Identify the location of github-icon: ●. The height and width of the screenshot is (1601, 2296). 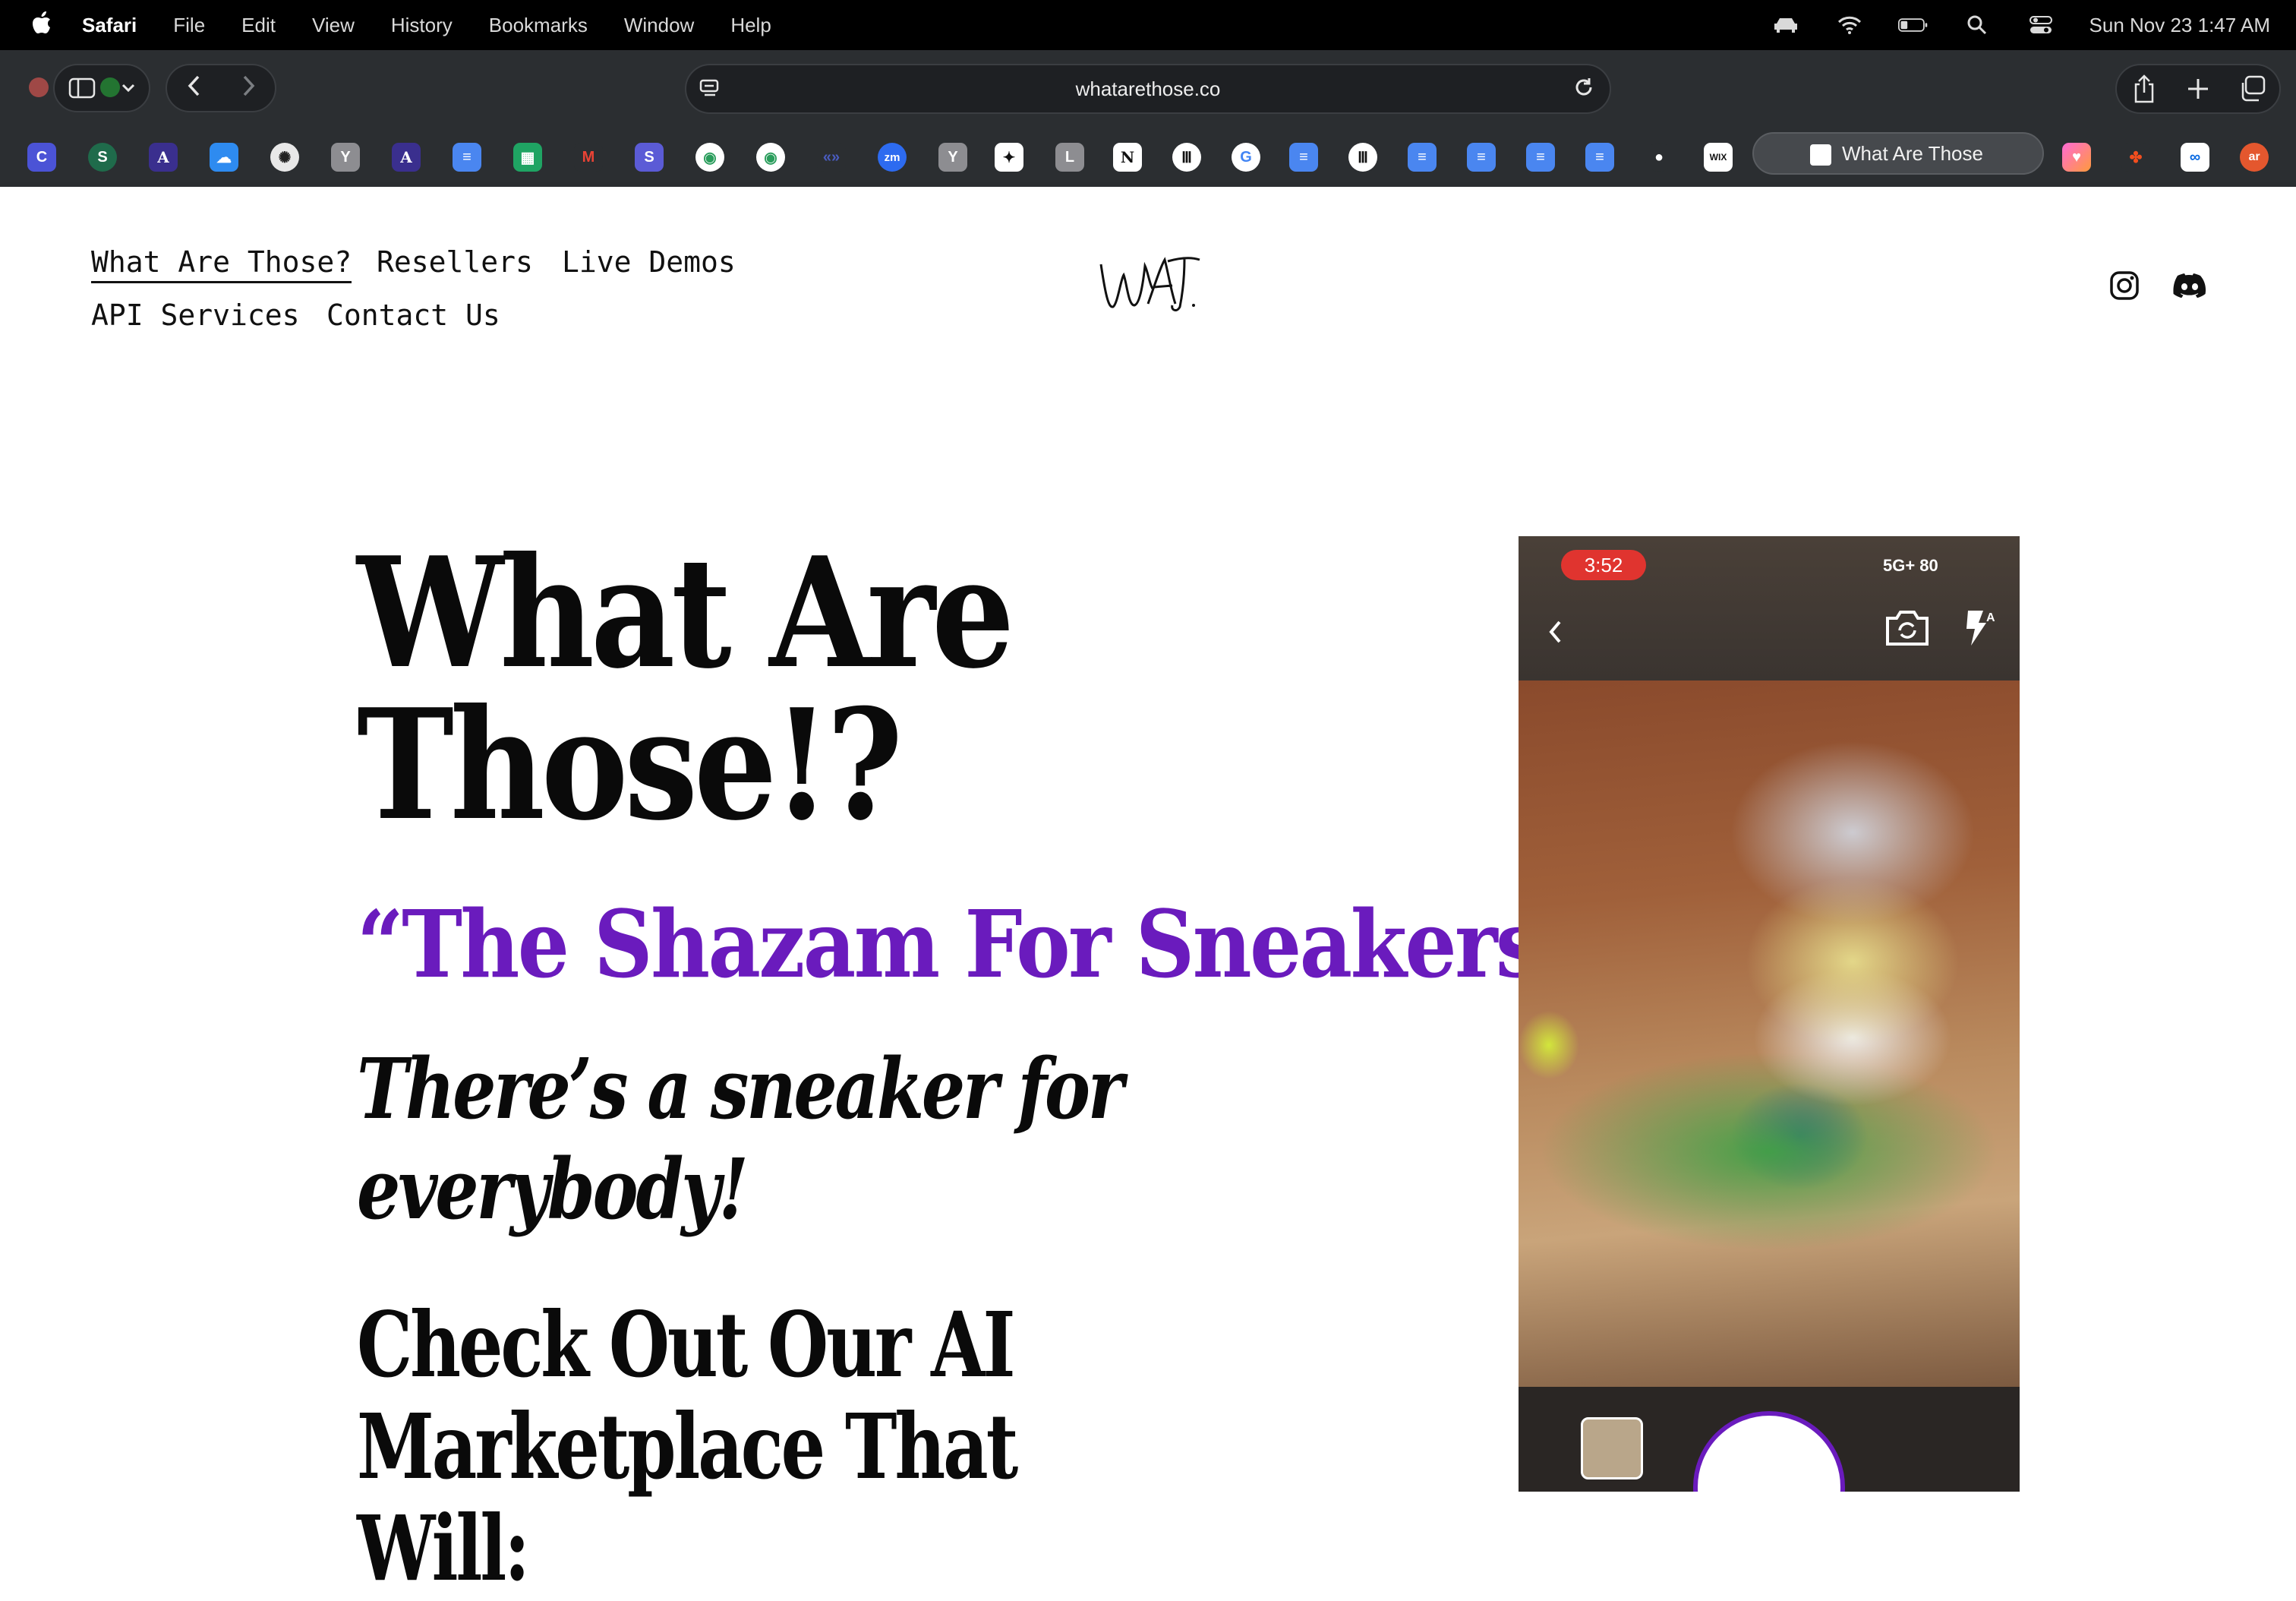
(1659, 157).